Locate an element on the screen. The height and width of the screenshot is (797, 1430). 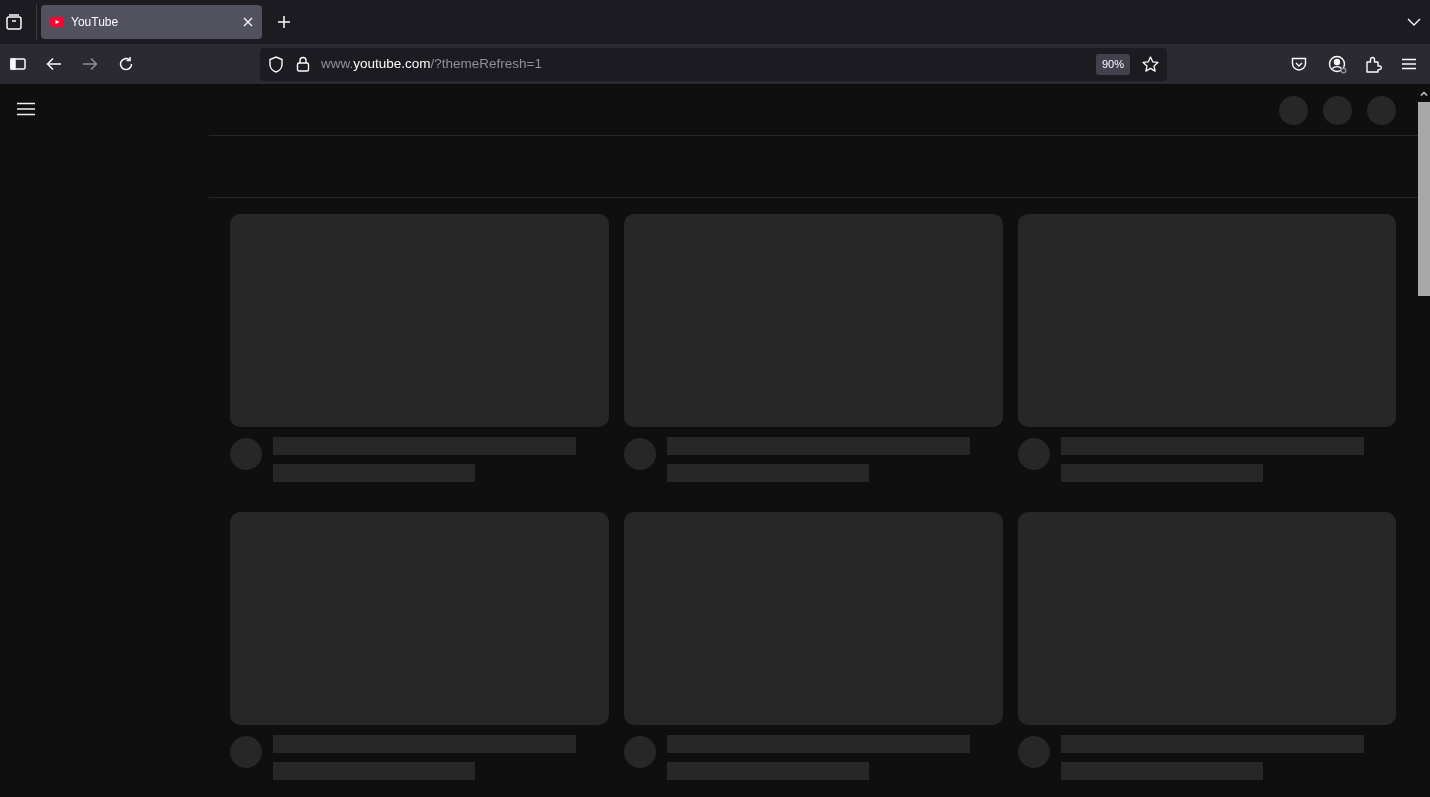
address-bar: www.youtube.com/?themeRefresh=1 90% is located at coordinates (713, 64).